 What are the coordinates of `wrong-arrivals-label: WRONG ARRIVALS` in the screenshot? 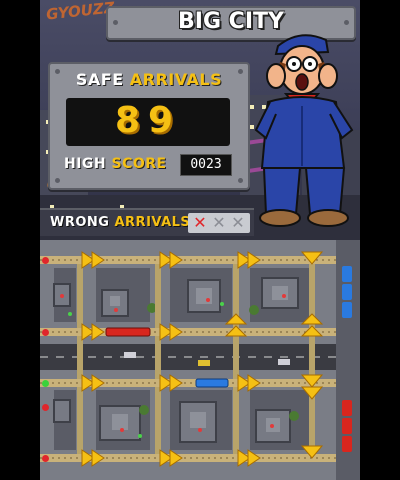 It's located at (120, 222).